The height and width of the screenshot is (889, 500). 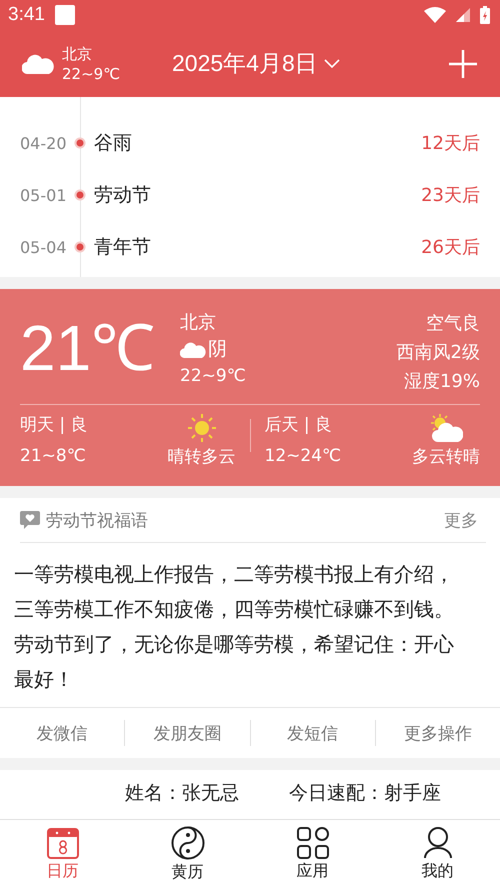 I want to click on share-button: 更多操作, so click(x=438, y=733).